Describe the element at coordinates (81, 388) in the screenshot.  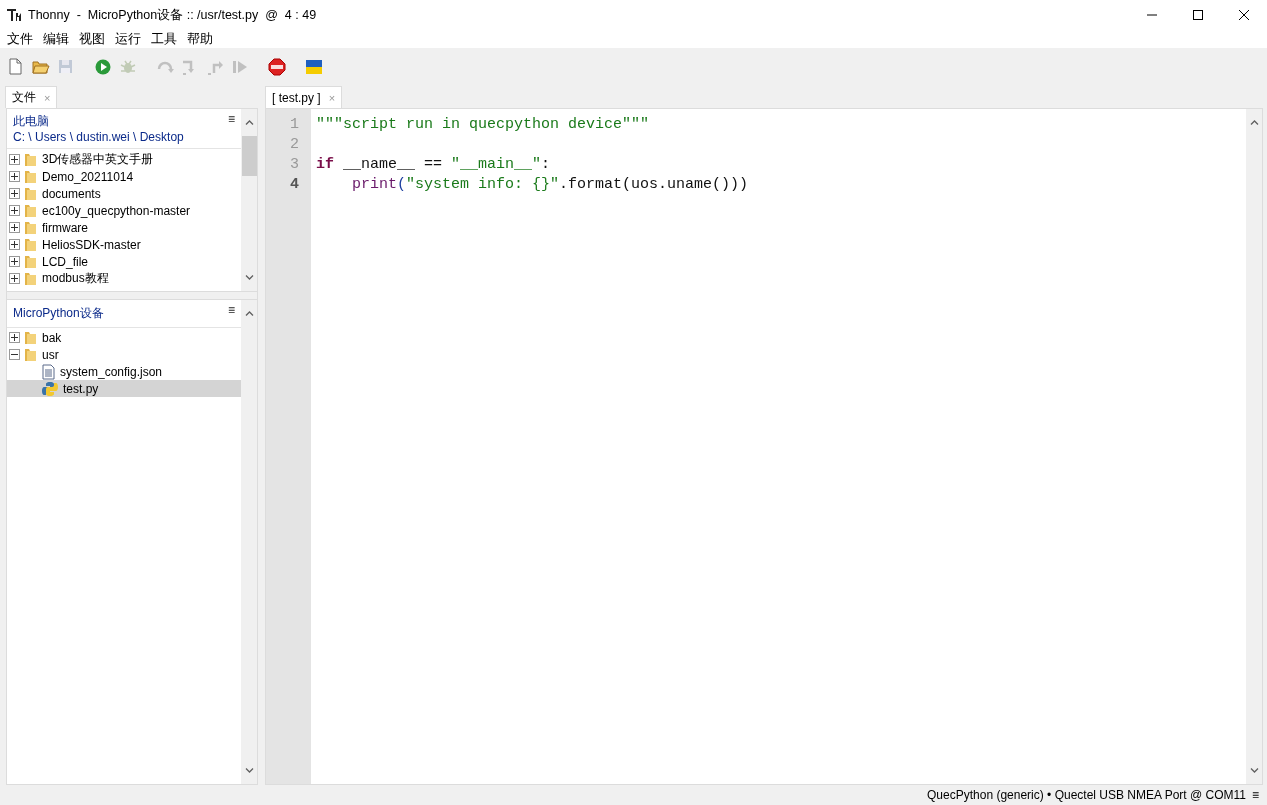
I see `file-name: test.py` at that location.